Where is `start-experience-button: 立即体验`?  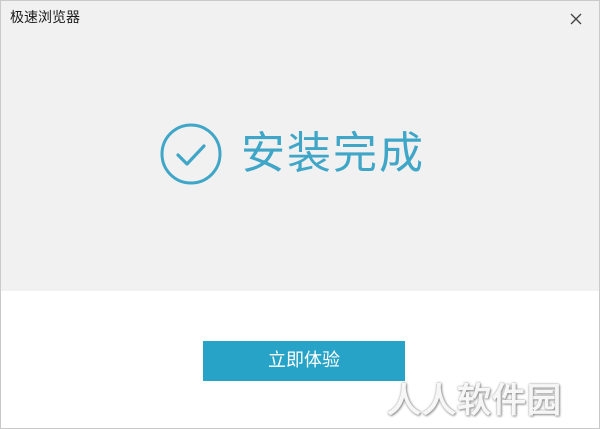 start-experience-button: 立即体验 is located at coordinates (304, 361).